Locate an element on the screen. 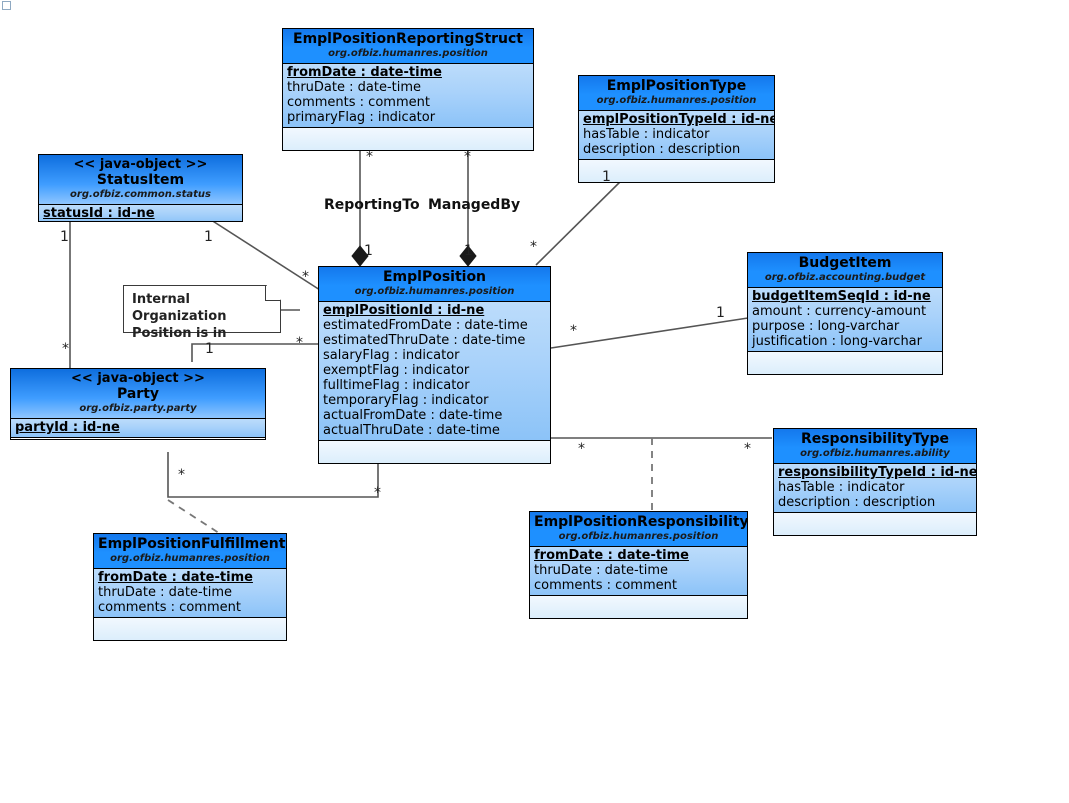 The height and width of the screenshot is (803, 1069). class-attribute: hasTable : indicator is located at coordinates (646, 134).